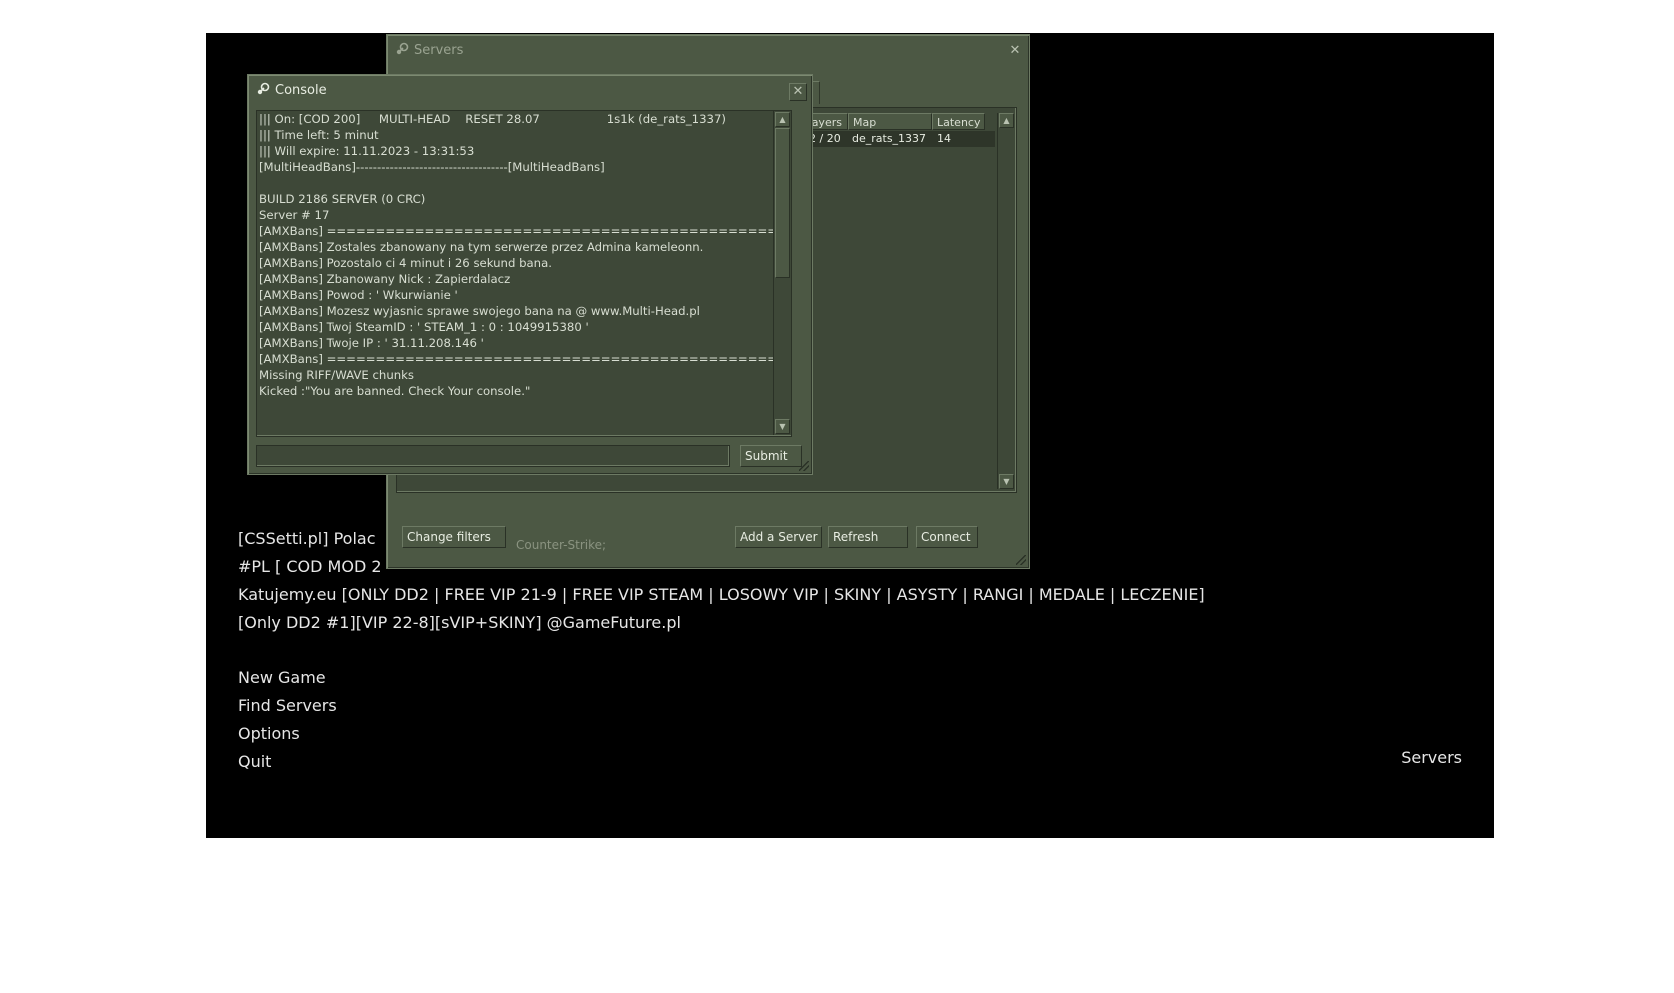  What do you see at coordinates (868, 537) in the screenshot?
I see `refresh-button: Refresh` at bounding box center [868, 537].